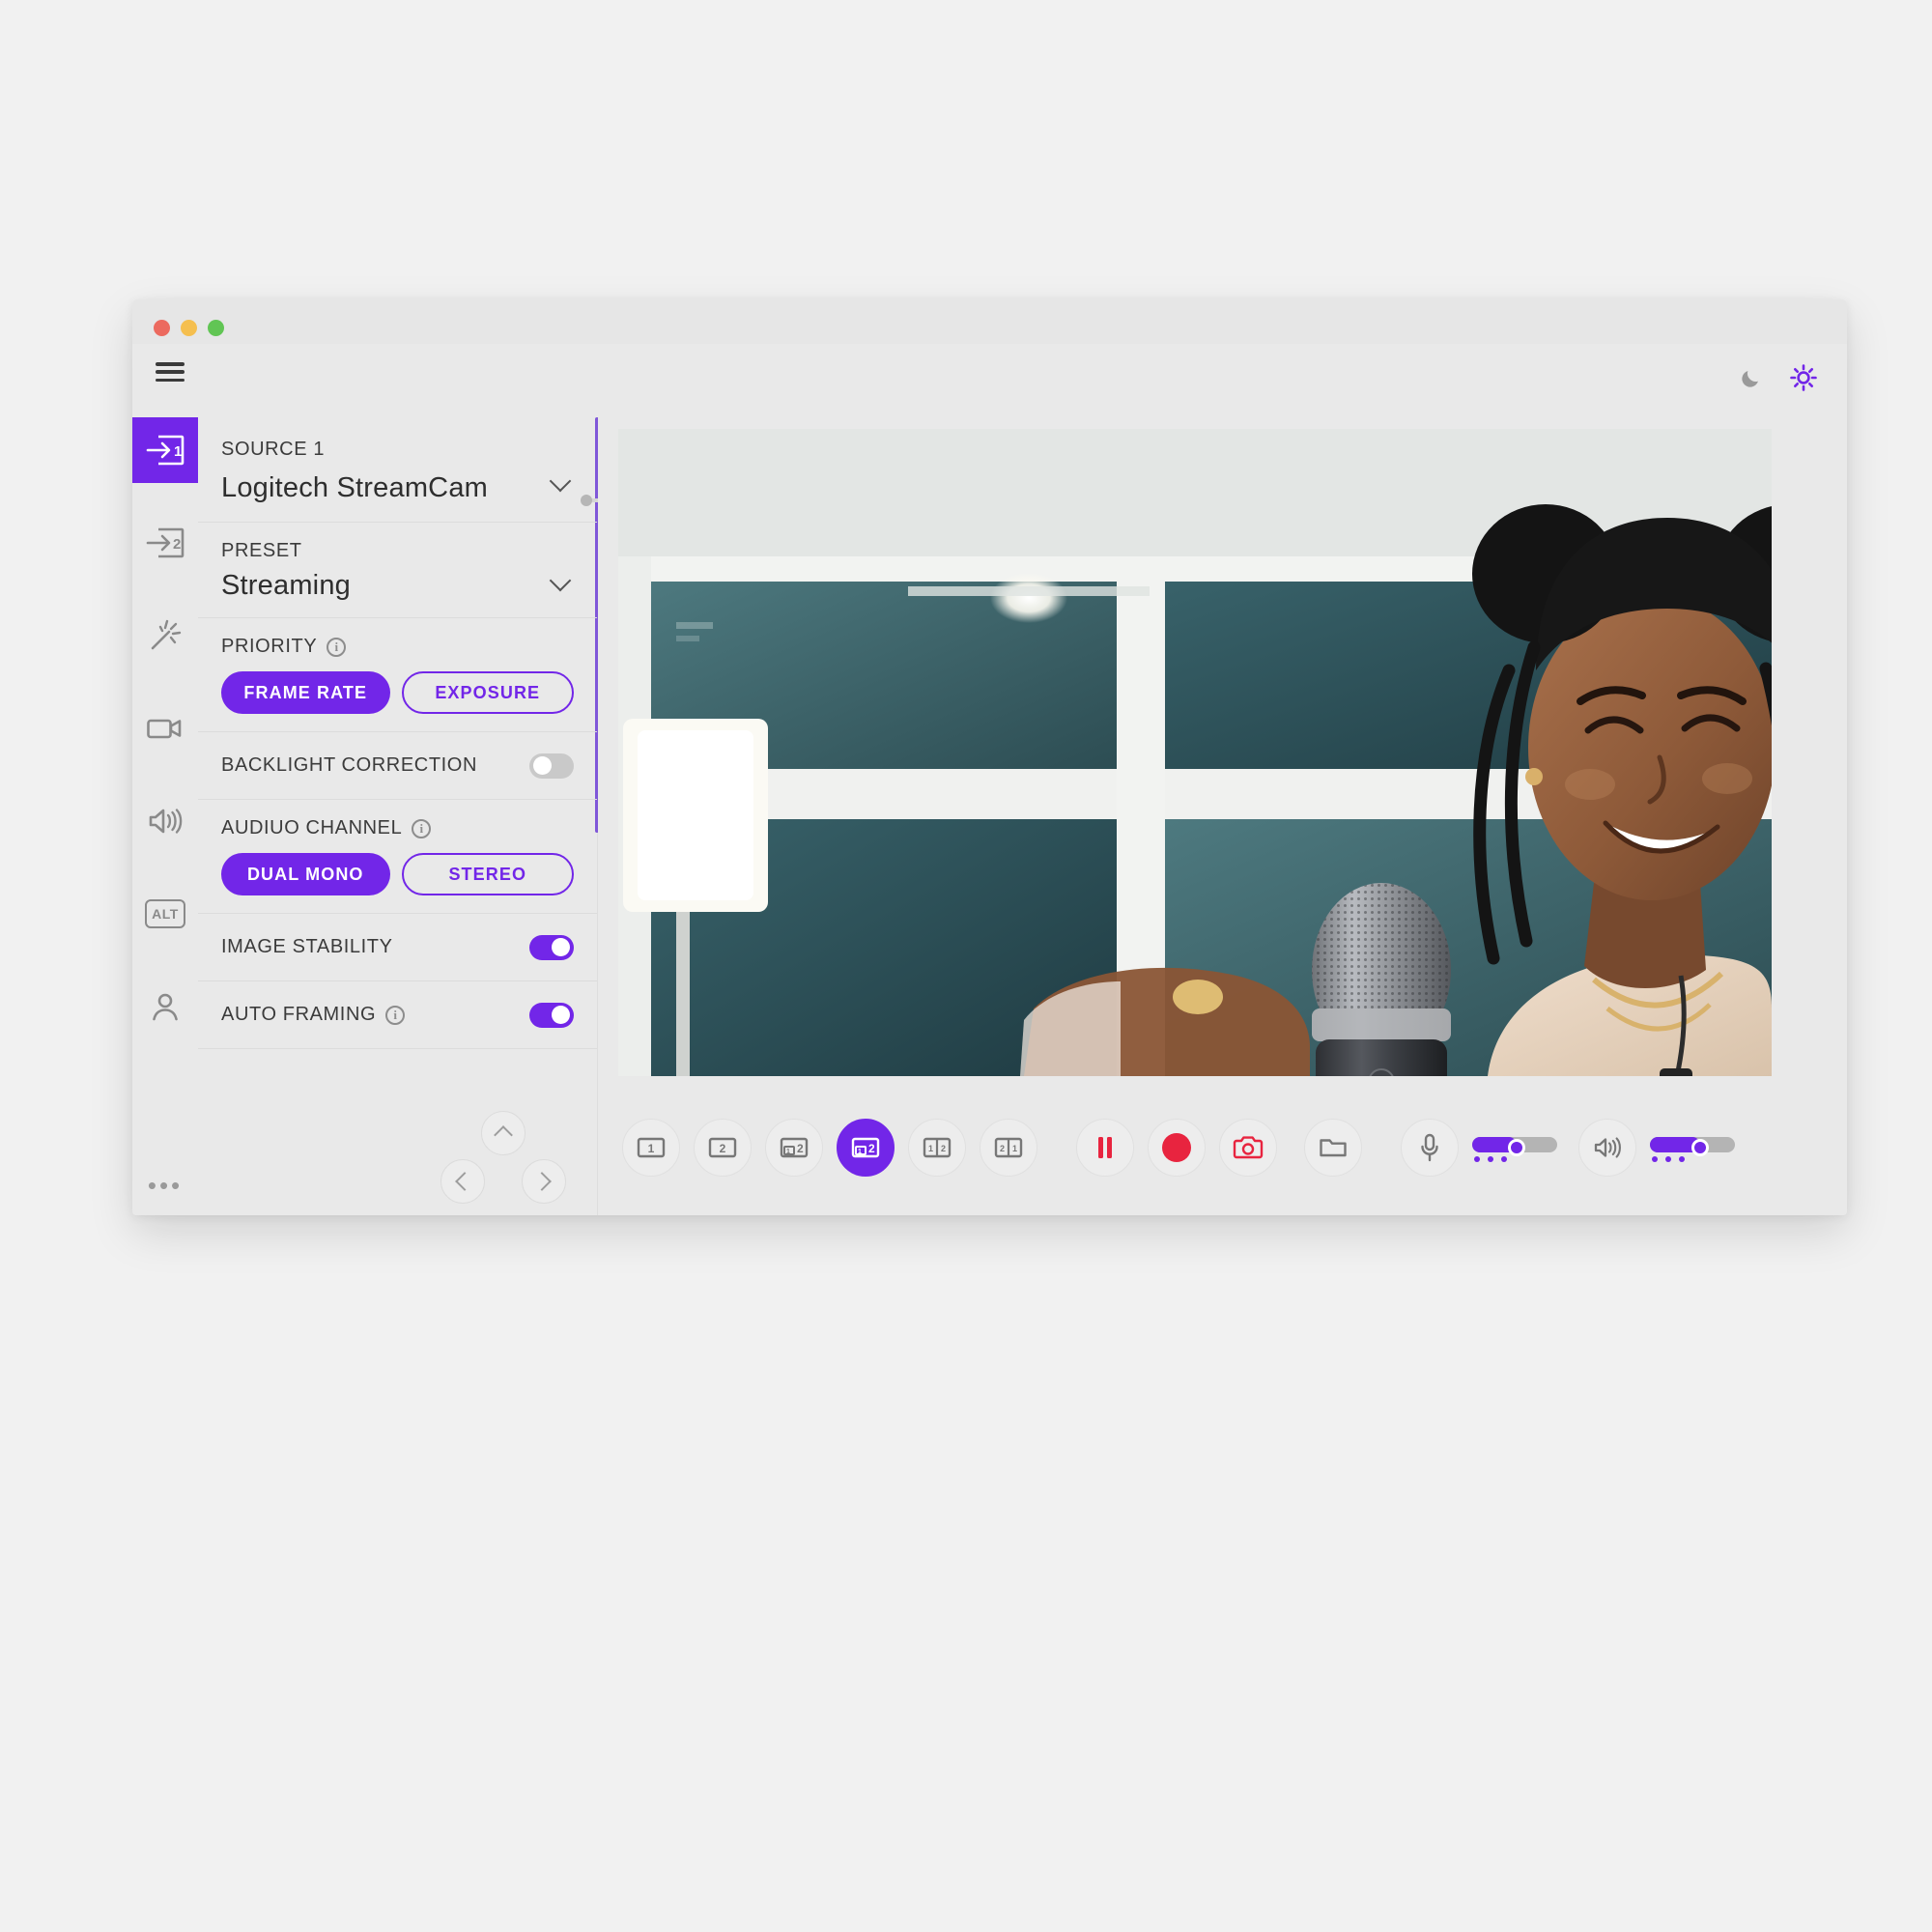  Describe the element at coordinates (299, 1014) in the screenshot. I see `auto-framing-label: AUTO FRAMING` at that location.